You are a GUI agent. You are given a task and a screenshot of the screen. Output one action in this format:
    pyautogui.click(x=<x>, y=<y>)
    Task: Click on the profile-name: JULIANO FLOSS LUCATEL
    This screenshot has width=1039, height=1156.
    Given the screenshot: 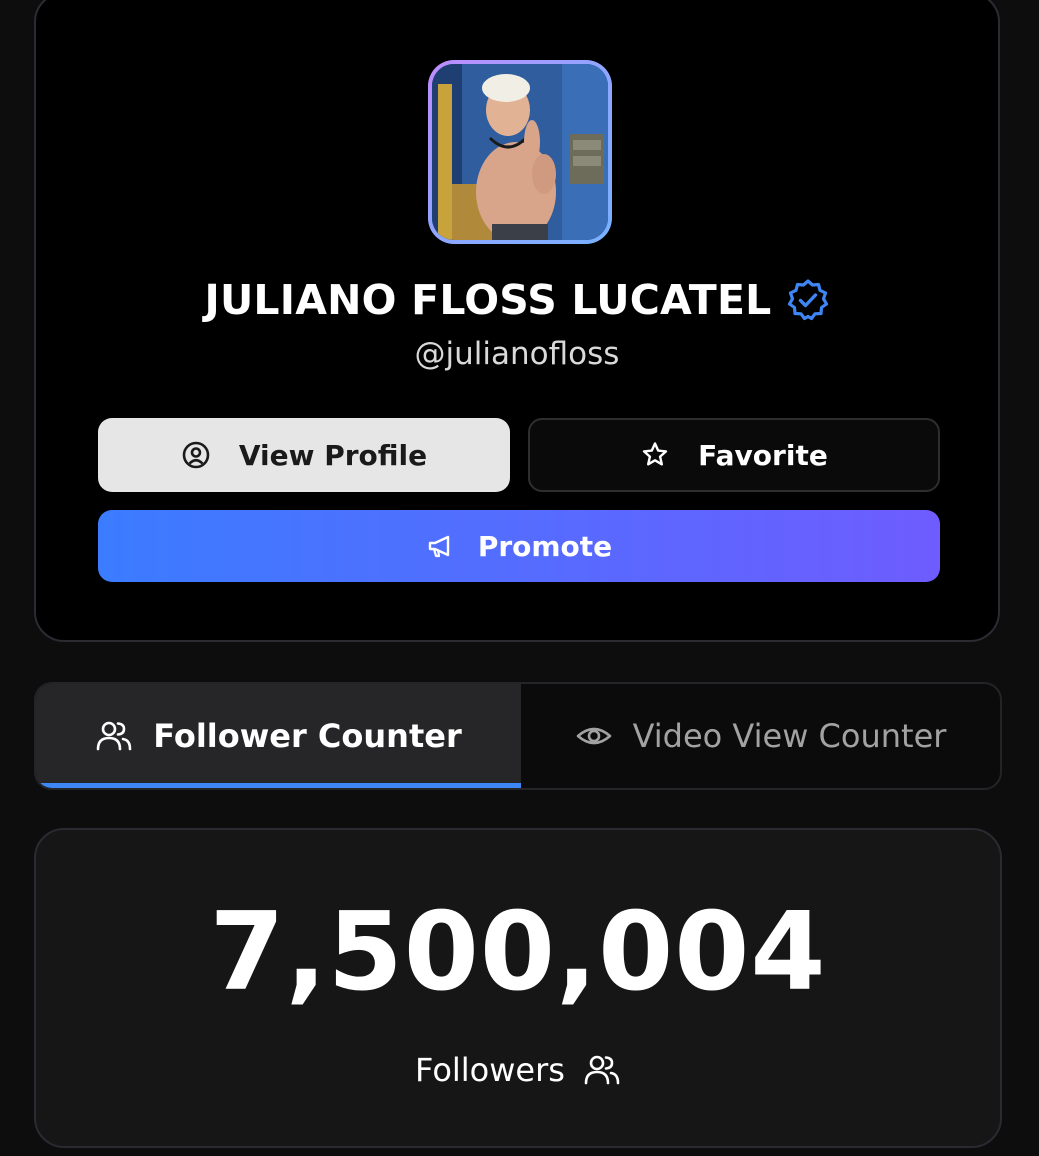 What is the action you would take?
    pyautogui.click(x=488, y=300)
    